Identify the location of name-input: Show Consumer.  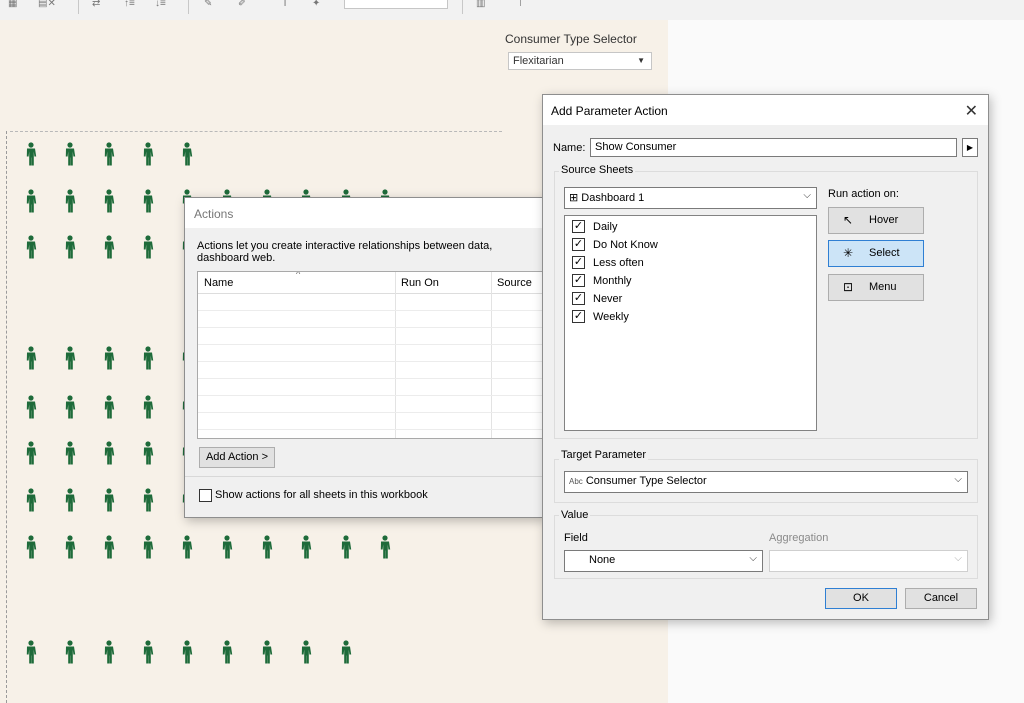
(773, 147).